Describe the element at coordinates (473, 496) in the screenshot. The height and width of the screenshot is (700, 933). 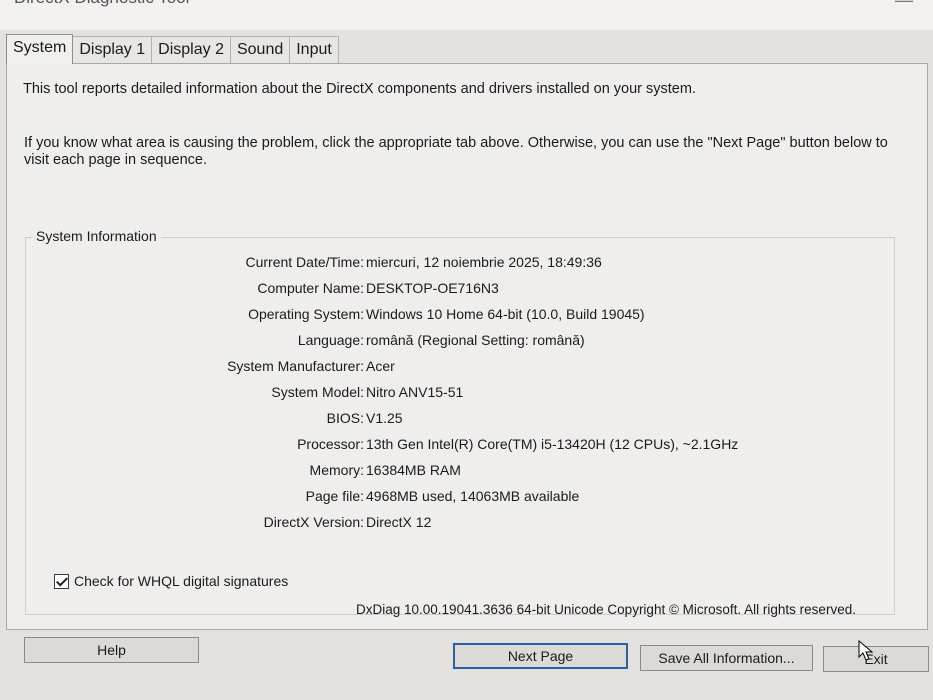
I see `info-value: 4968MB used, 14063MB available` at that location.